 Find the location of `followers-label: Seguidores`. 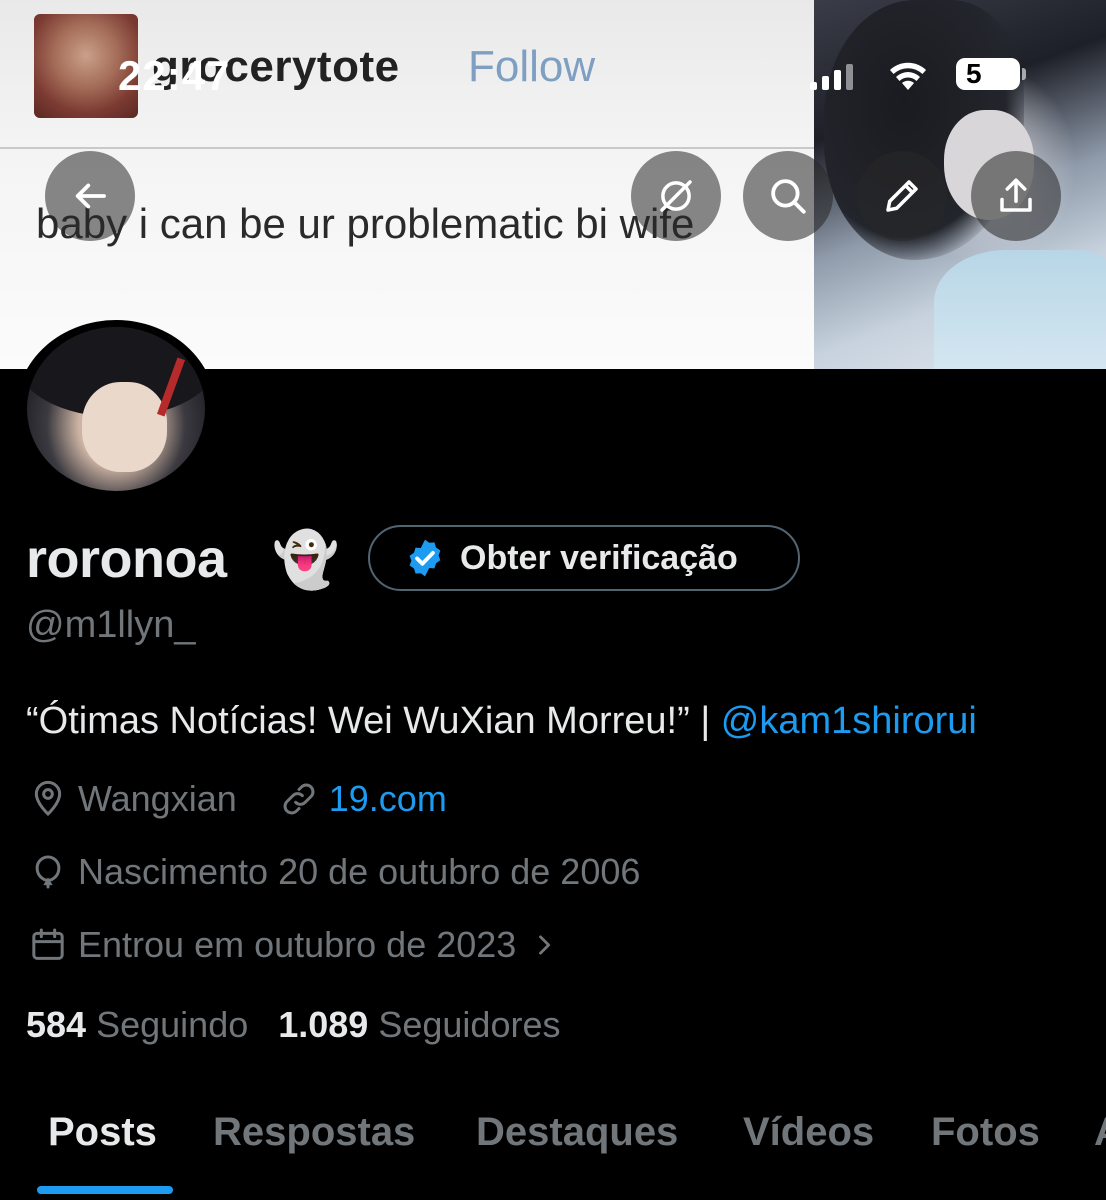

followers-label: Seguidores is located at coordinates (469, 1024).